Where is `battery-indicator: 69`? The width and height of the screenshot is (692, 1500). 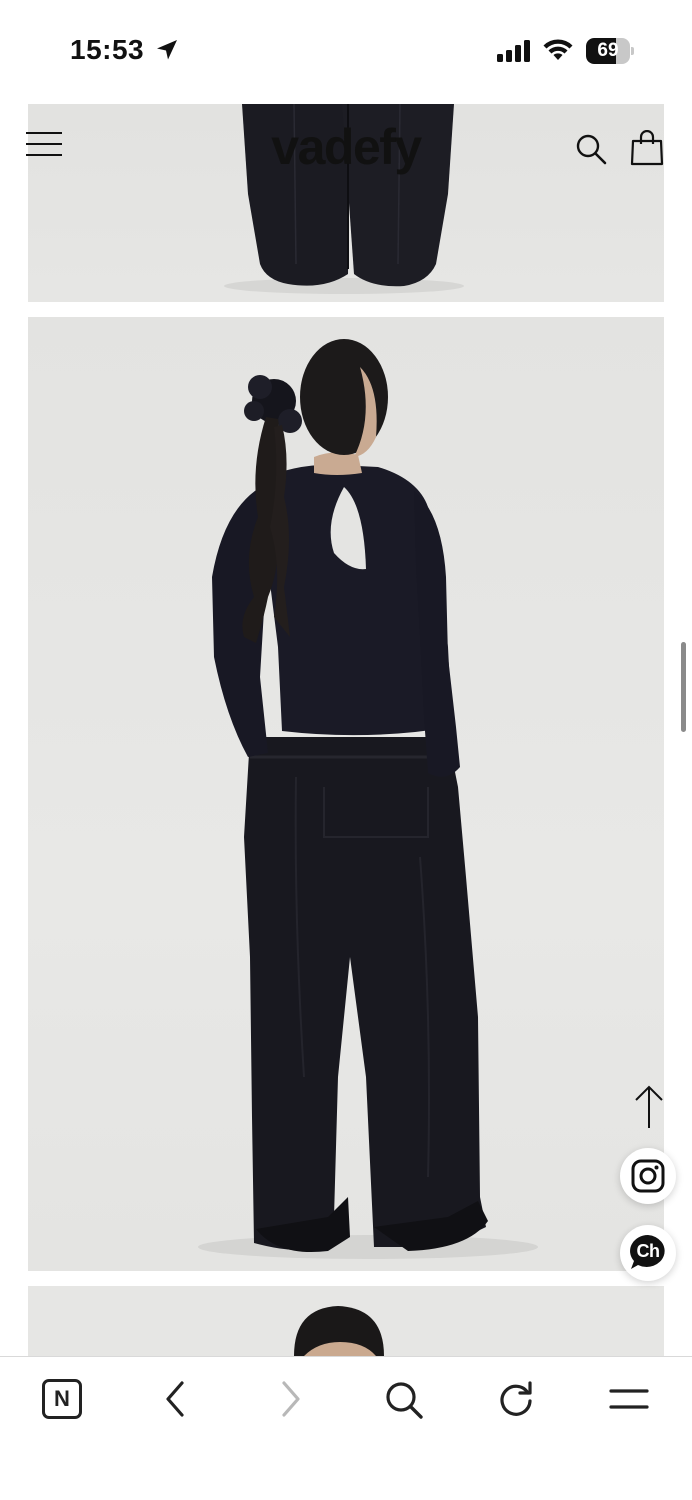 battery-indicator: 69 is located at coordinates (610, 51).